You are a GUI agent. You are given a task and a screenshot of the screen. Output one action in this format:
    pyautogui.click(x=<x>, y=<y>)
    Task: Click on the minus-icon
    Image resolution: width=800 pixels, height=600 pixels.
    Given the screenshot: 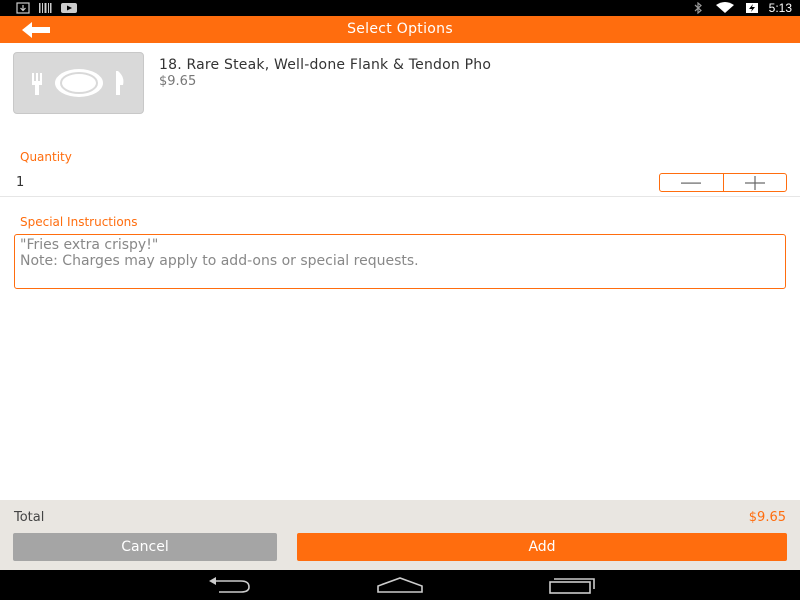 What is the action you would take?
    pyautogui.click(x=691, y=183)
    